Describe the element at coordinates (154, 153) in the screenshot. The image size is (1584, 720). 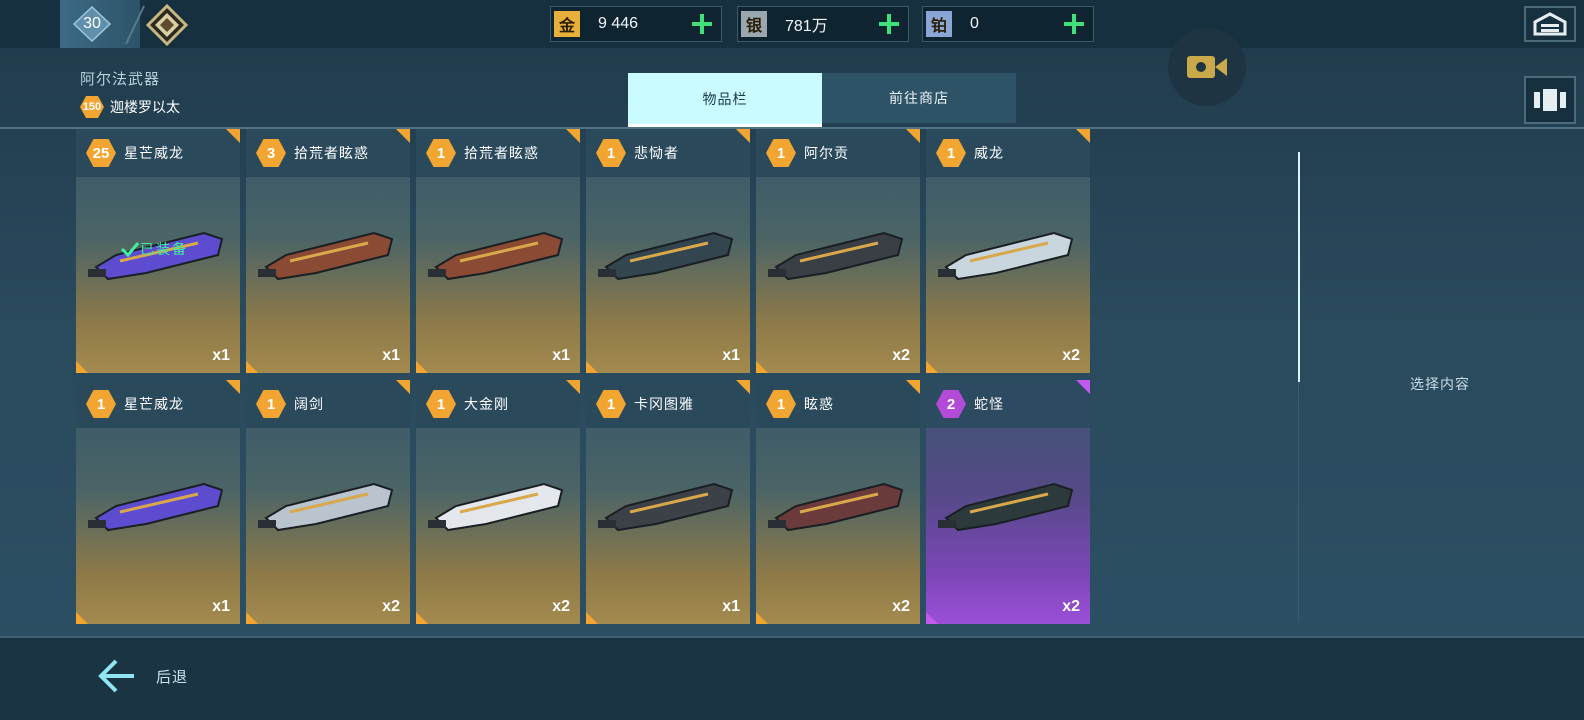
I see `weapon-name: 星芒威龙` at that location.